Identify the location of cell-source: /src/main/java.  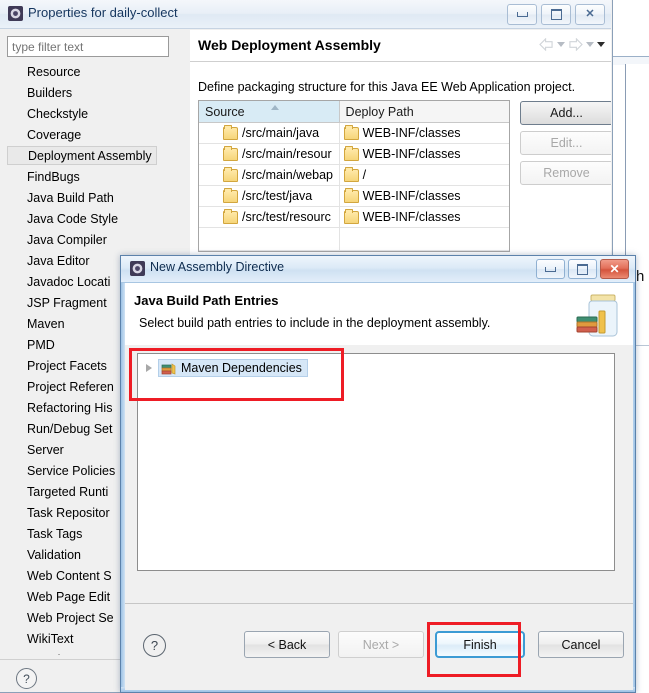
(269, 133).